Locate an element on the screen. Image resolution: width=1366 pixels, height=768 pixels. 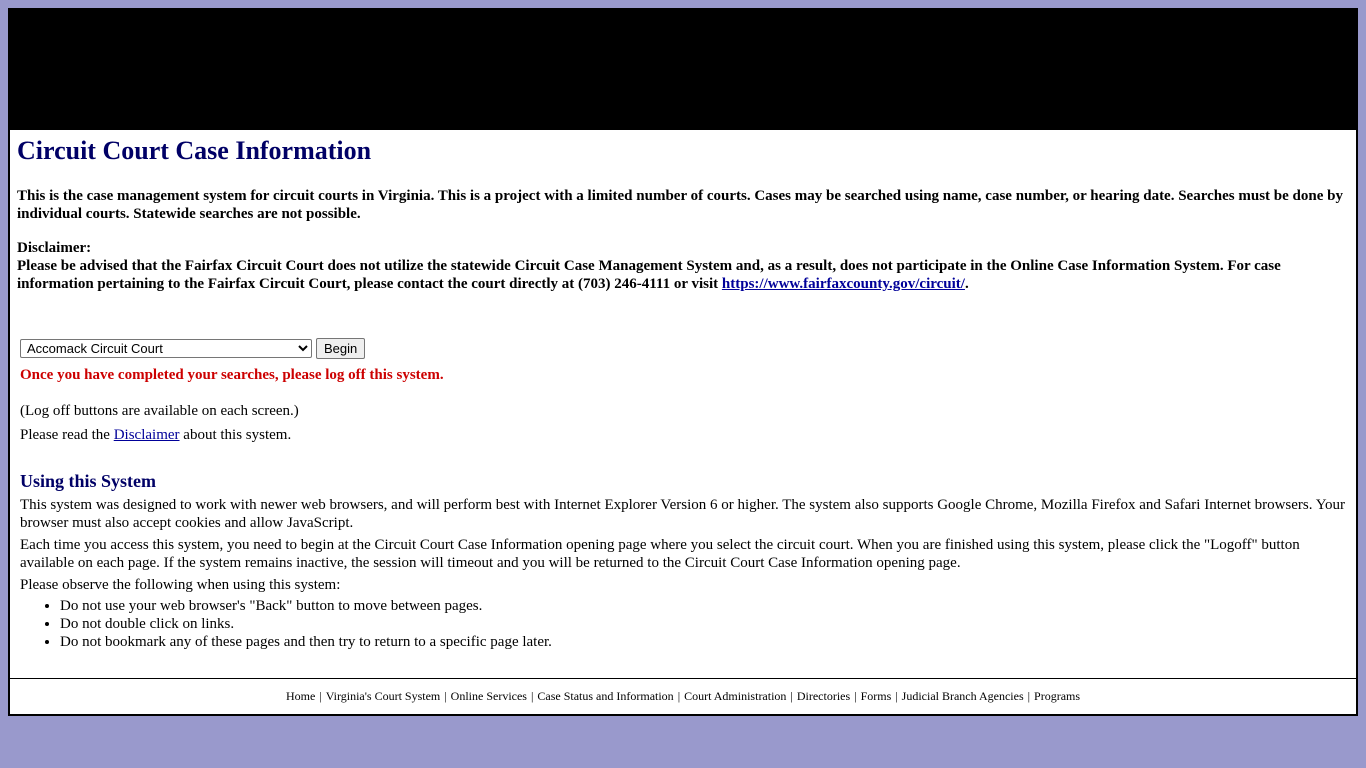
footer-link-directories: Directories is located at coordinates (823, 696).